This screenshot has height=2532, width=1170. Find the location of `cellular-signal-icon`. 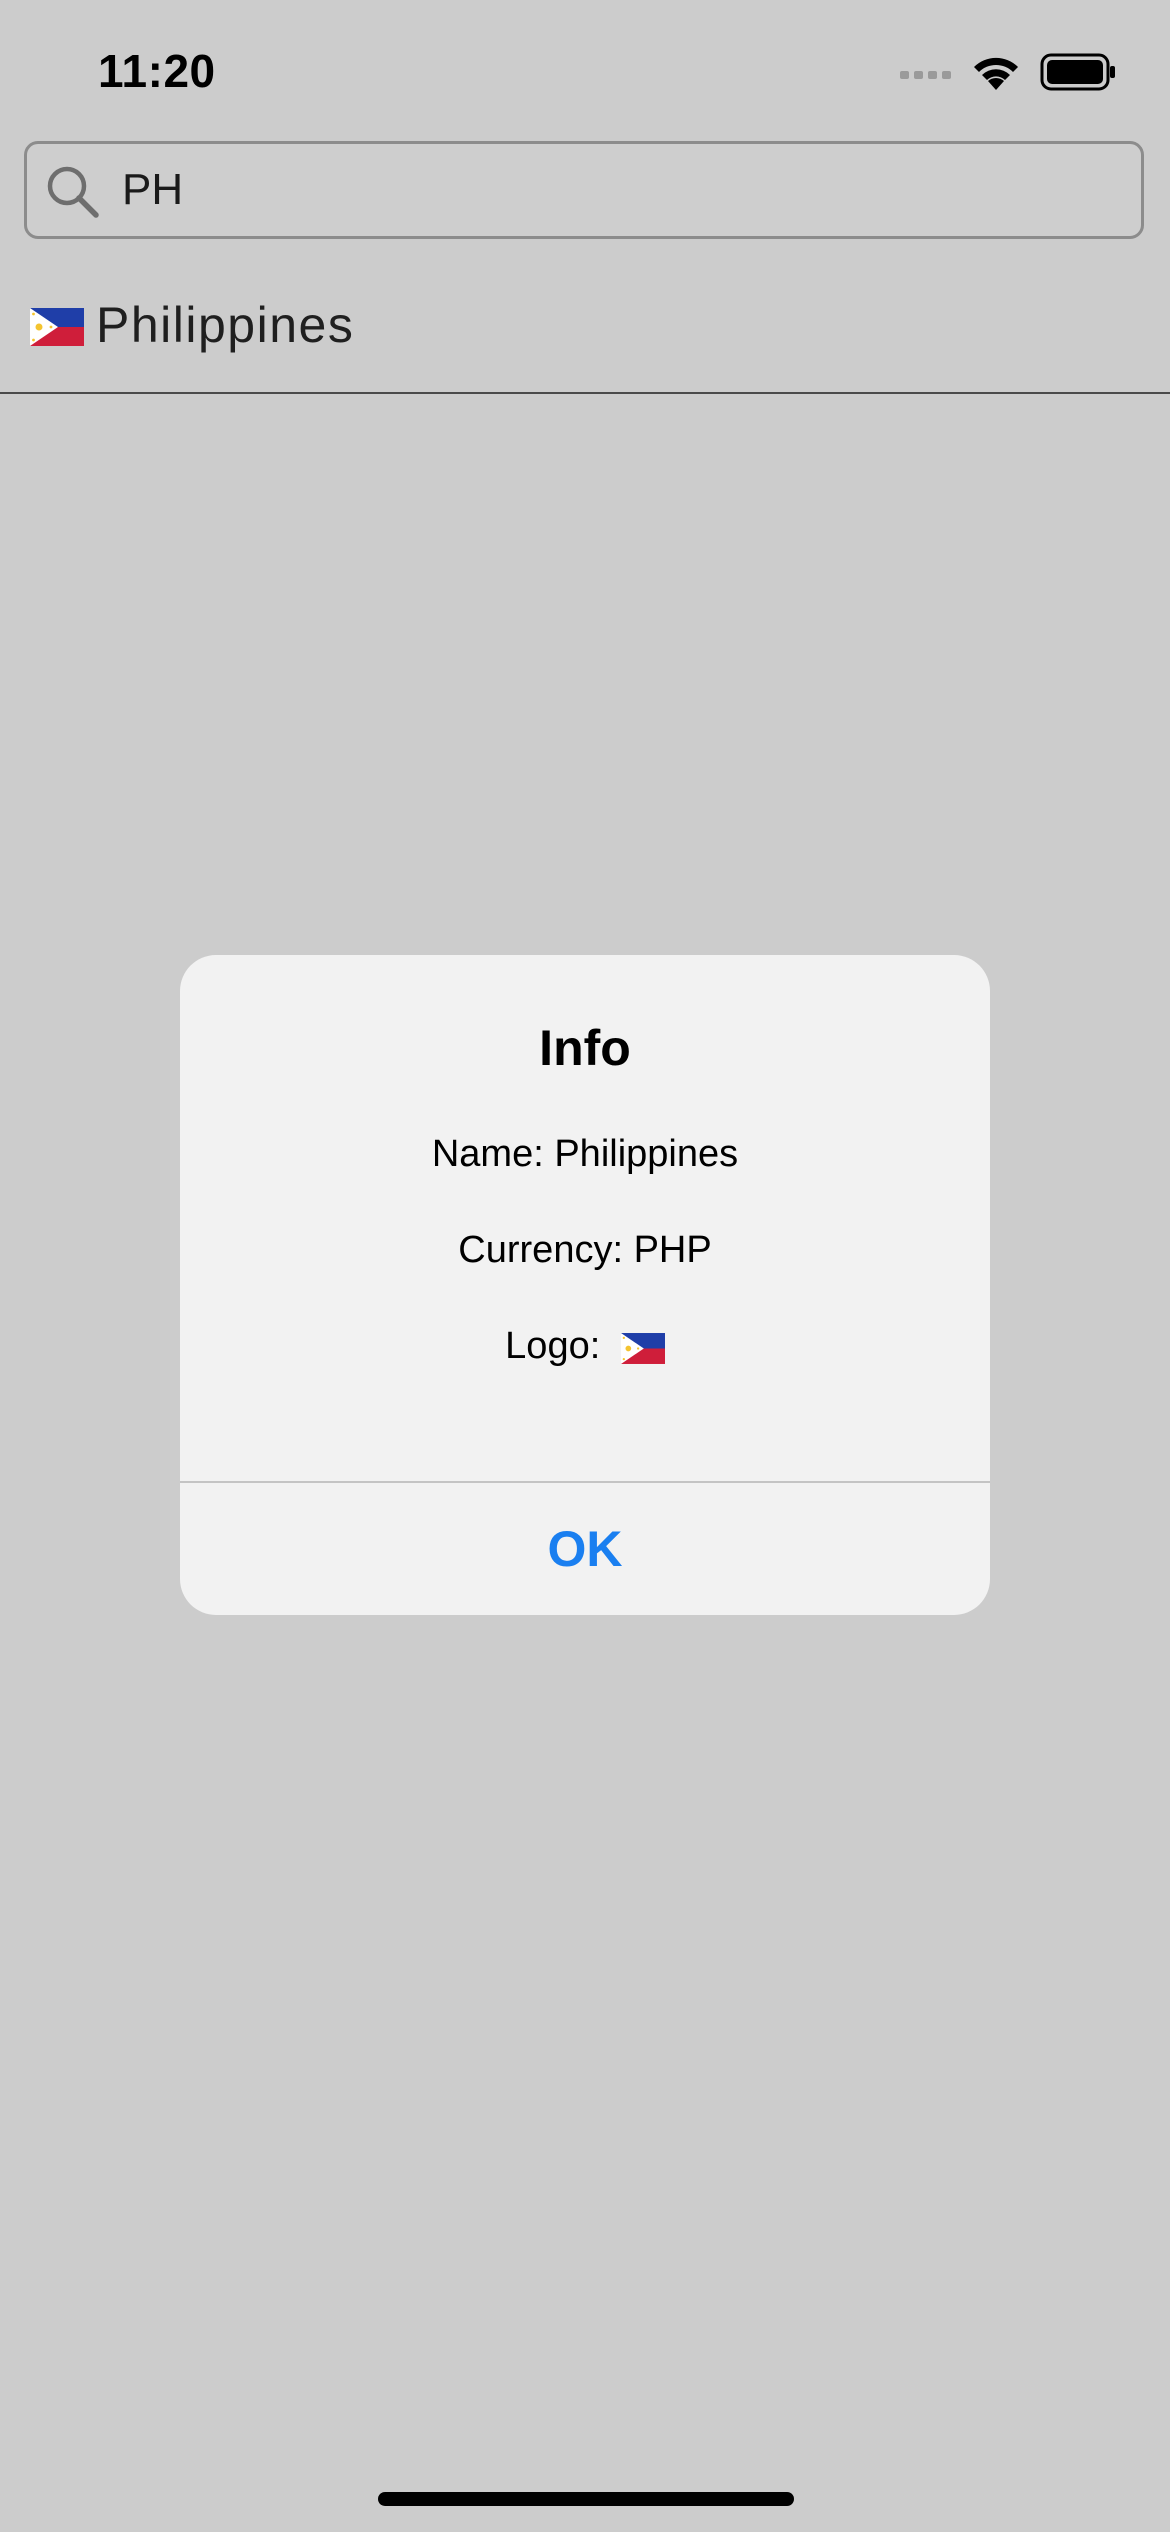

cellular-signal-icon is located at coordinates (925, 75).